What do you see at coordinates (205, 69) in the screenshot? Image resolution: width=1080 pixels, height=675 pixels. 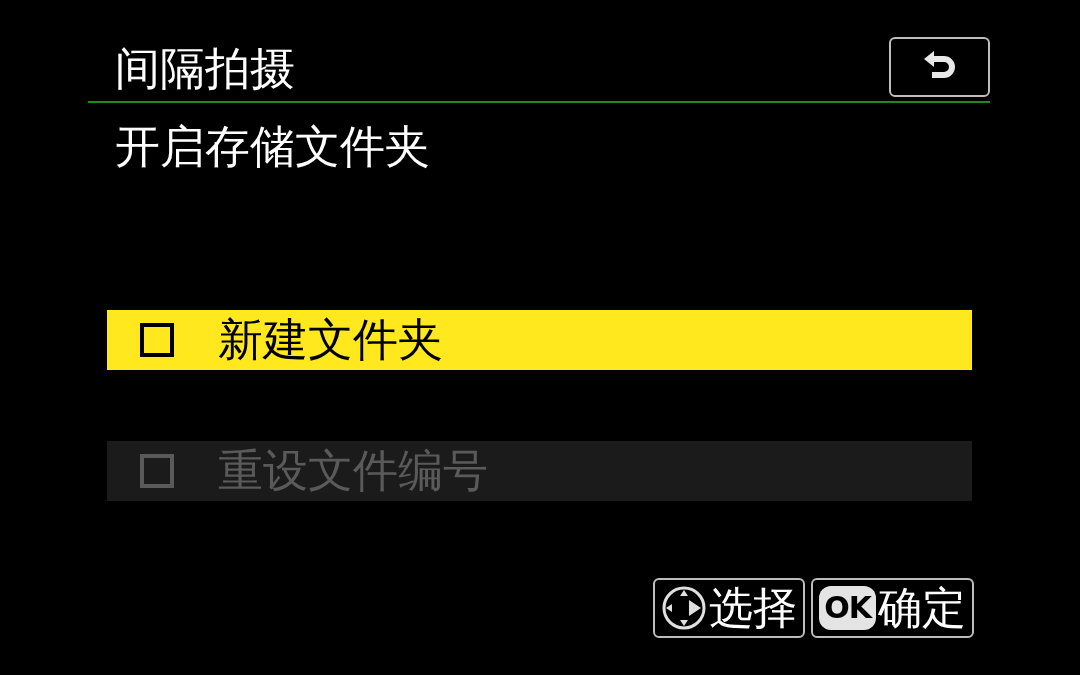 I see `screen-title: 间隔拍摄` at bounding box center [205, 69].